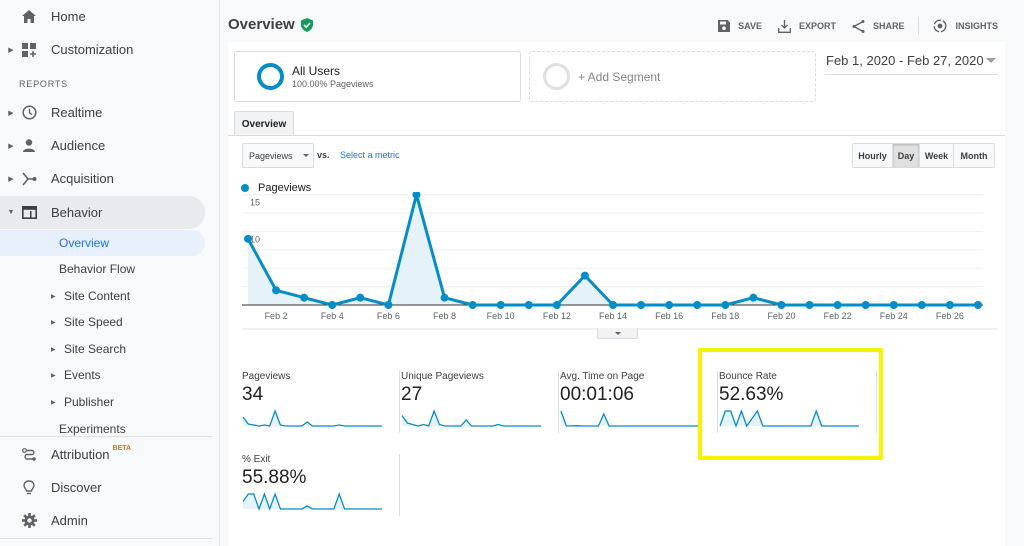 Image resolution: width=1024 pixels, height=546 pixels. I want to click on segment-subtitle: 100.00% Pageviews, so click(333, 84).